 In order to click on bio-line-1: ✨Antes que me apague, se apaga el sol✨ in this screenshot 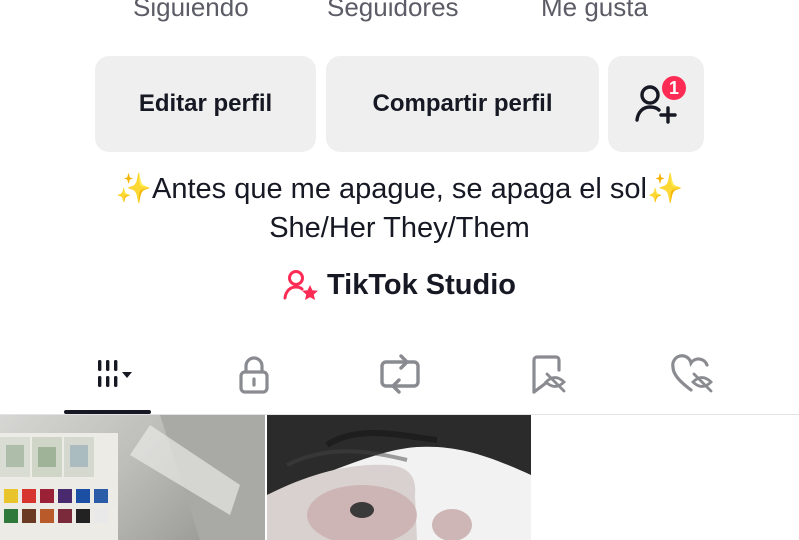, I will do `click(399, 189)`.